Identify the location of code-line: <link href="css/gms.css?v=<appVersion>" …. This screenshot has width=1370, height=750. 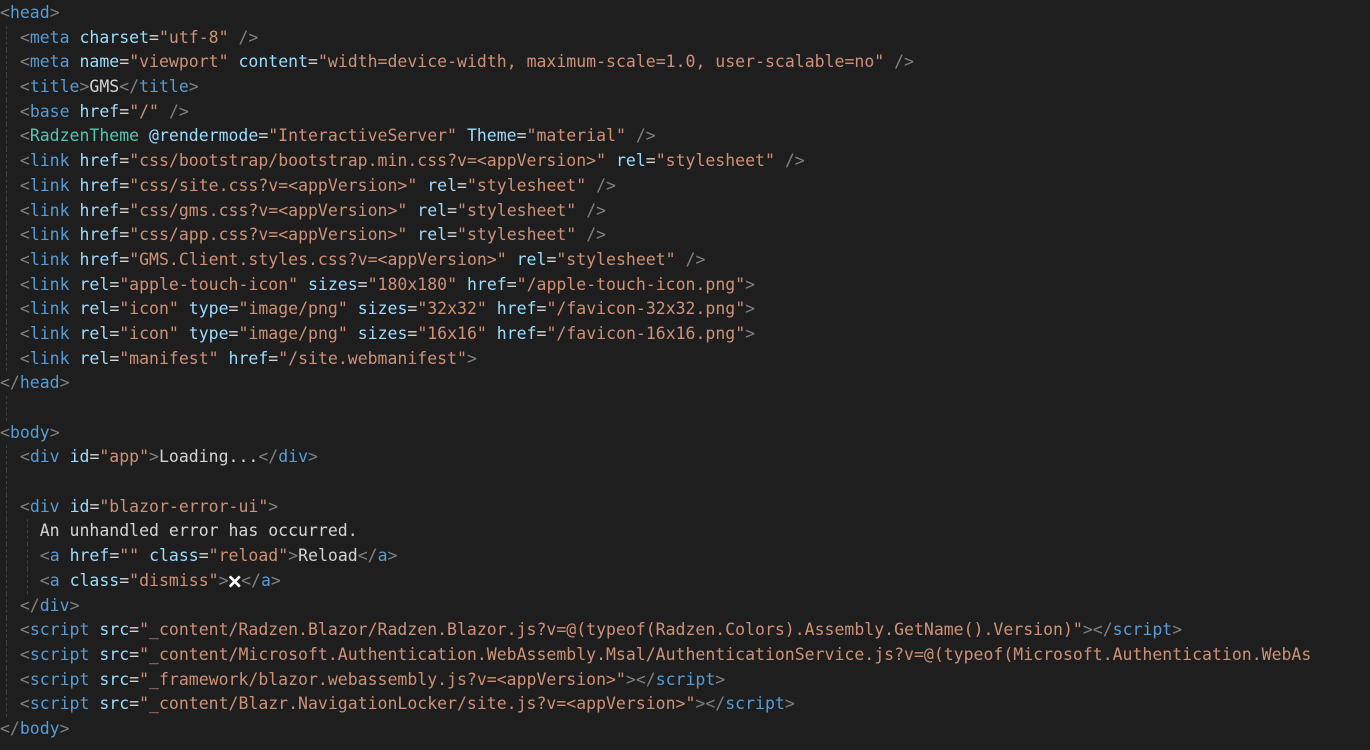
(685, 211).